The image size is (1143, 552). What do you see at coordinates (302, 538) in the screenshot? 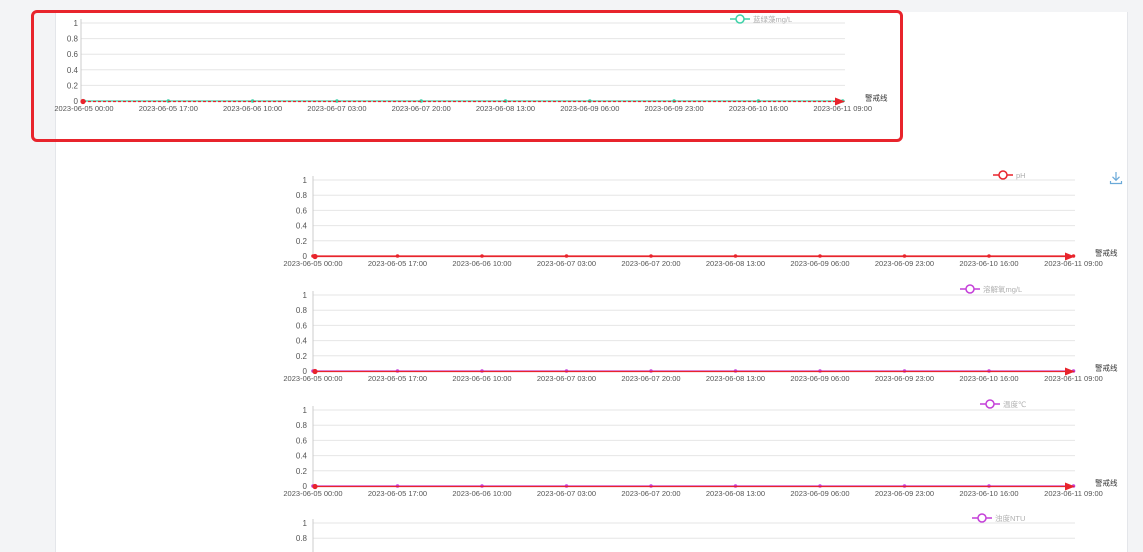
I see `y-tick-label: 0.8` at bounding box center [302, 538].